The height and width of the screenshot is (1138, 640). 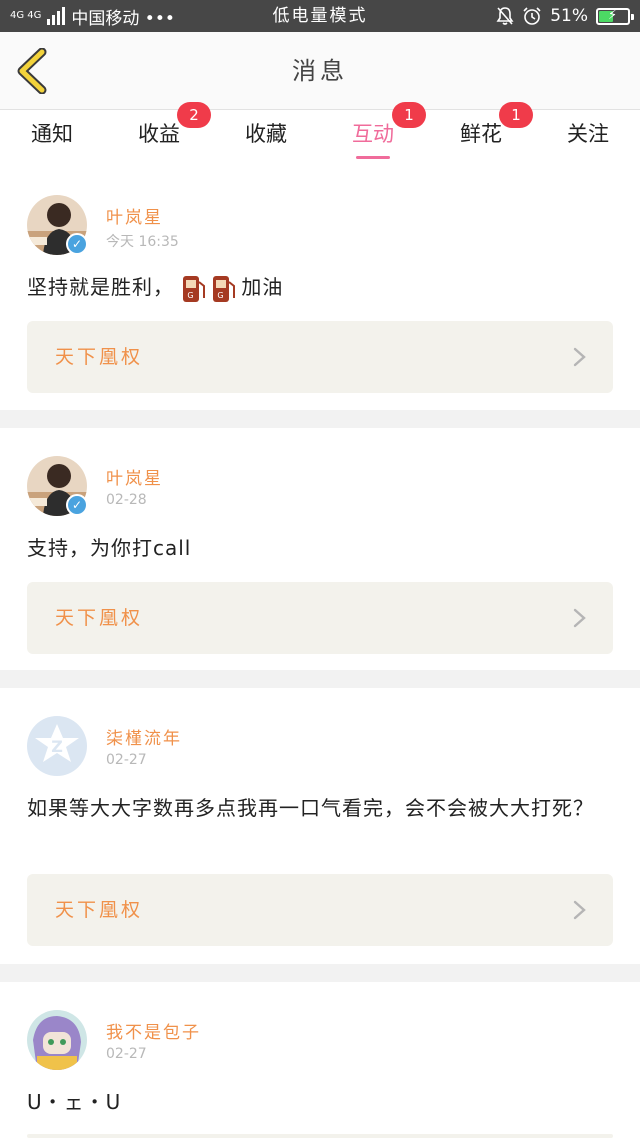 What do you see at coordinates (266, 134) in the screenshot?
I see `tab-label: 收藏` at bounding box center [266, 134].